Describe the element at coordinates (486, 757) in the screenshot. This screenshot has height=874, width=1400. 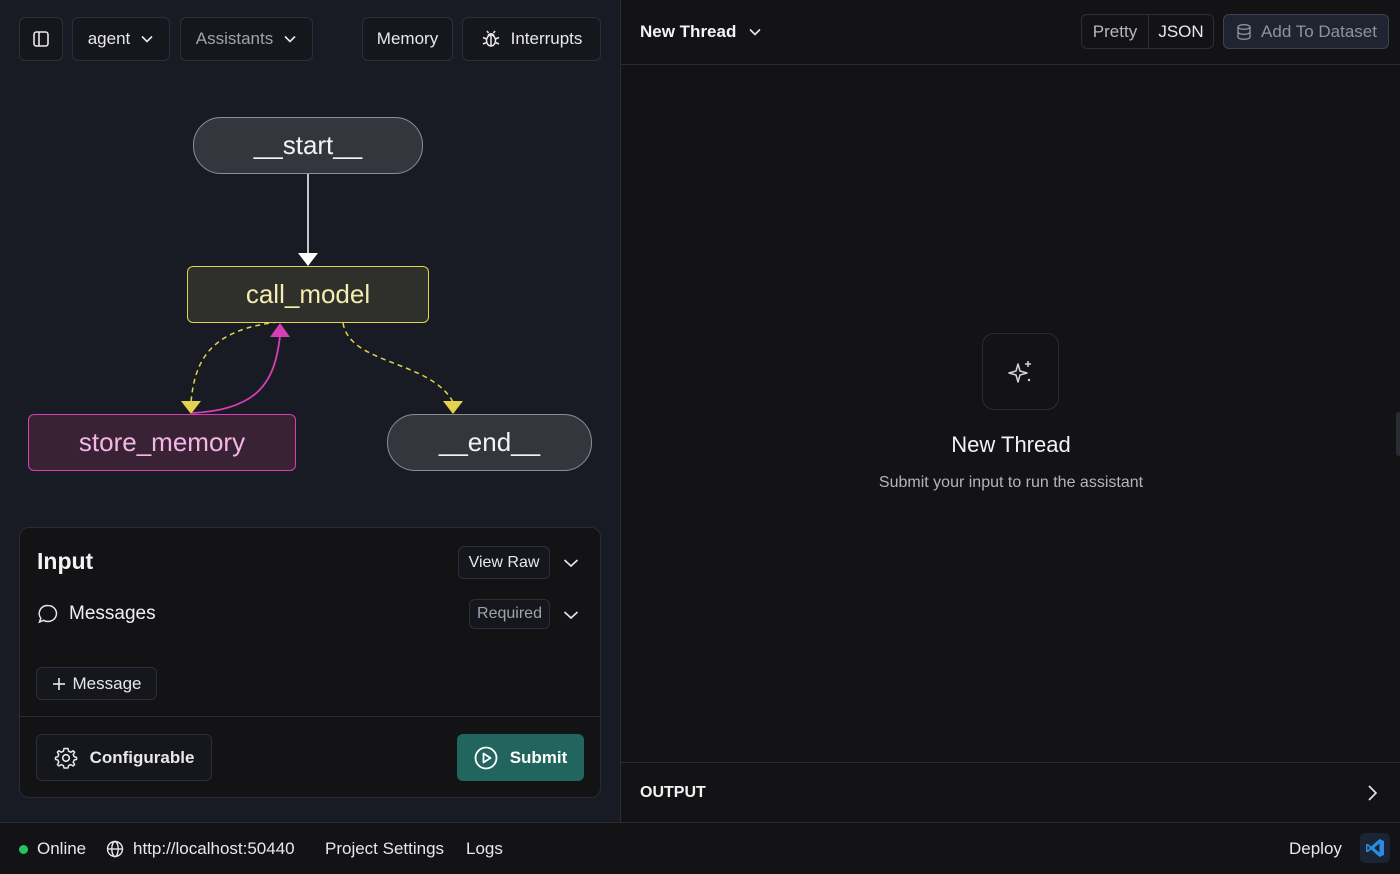
I see `play-circle-icon` at that location.